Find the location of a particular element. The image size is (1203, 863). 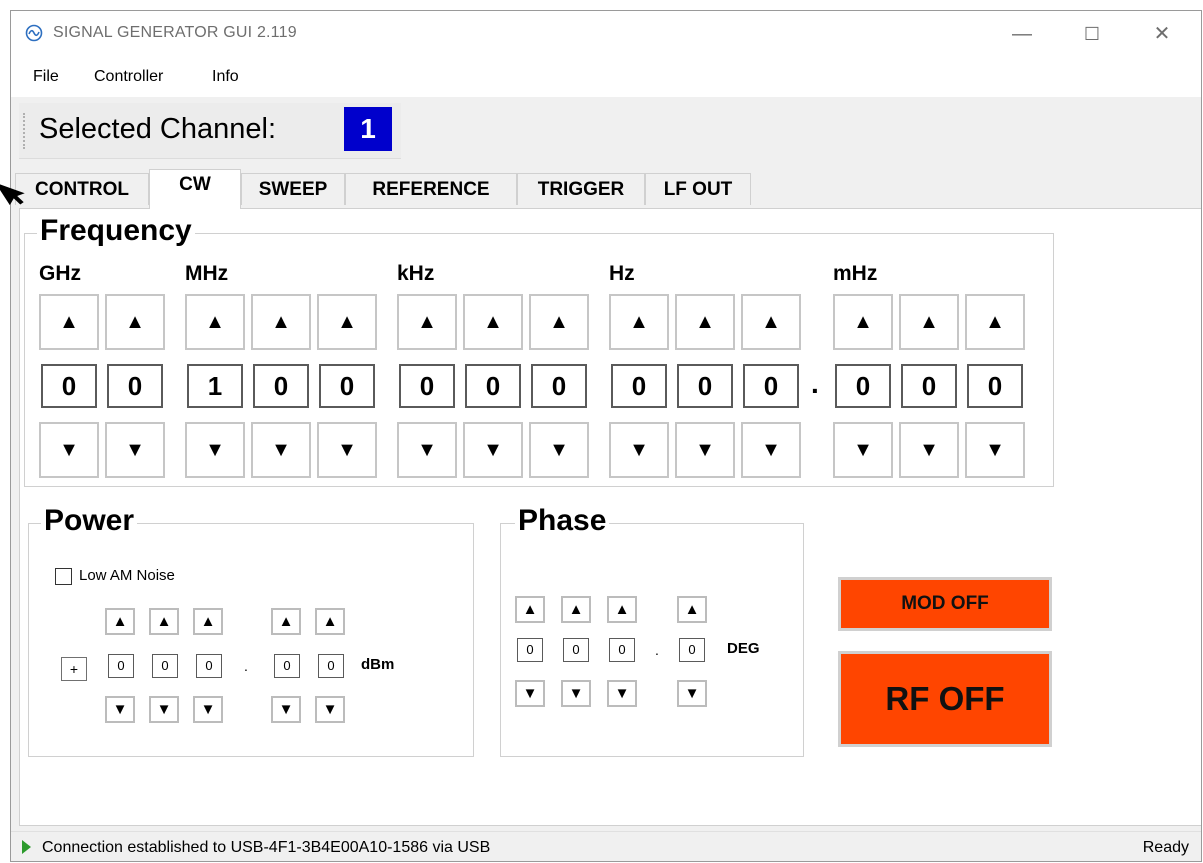

phase-up-button-4: ▲ is located at coordinates (692, 609).